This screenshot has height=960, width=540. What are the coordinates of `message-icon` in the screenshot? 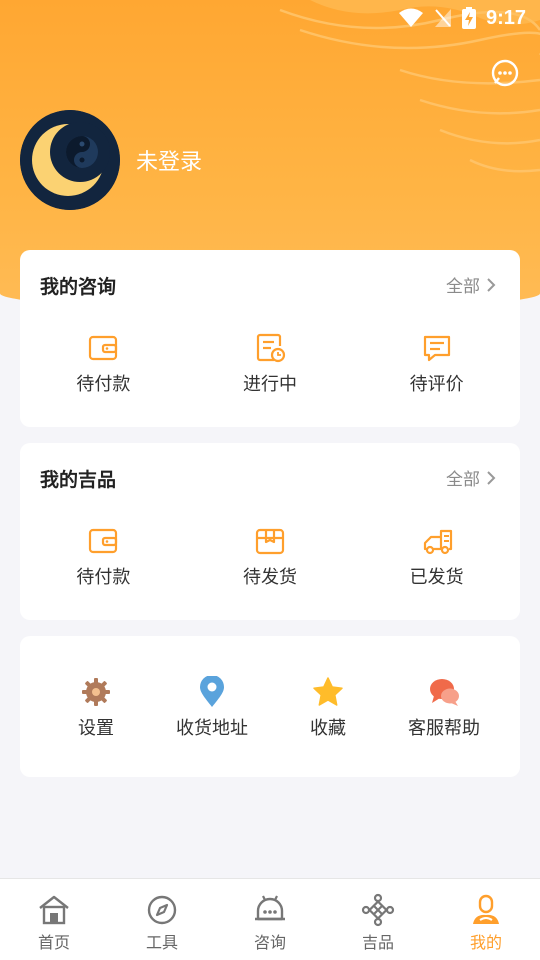 It's located at (505, 73).